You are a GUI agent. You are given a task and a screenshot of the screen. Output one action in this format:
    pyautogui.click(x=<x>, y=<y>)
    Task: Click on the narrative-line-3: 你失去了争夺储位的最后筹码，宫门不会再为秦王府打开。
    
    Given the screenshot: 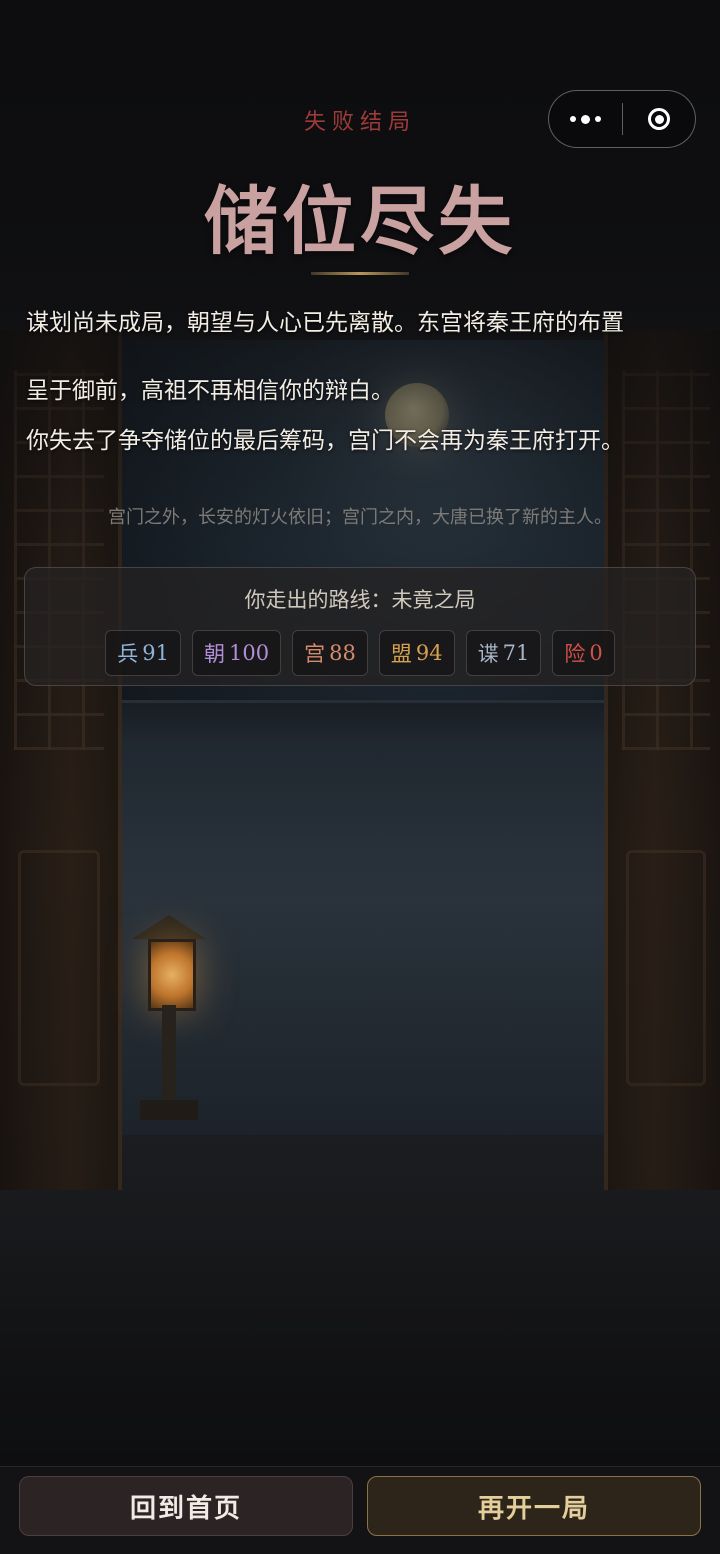 What is the action you would take?
    pyautogui.click(x=325, y=441)
    